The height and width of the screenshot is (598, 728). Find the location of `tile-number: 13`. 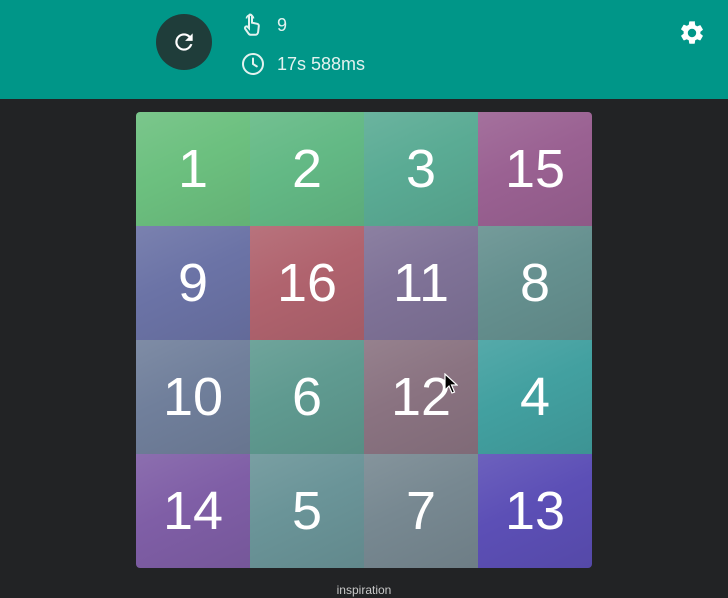

tile-number: 13 is located at coordinates (535, 511).